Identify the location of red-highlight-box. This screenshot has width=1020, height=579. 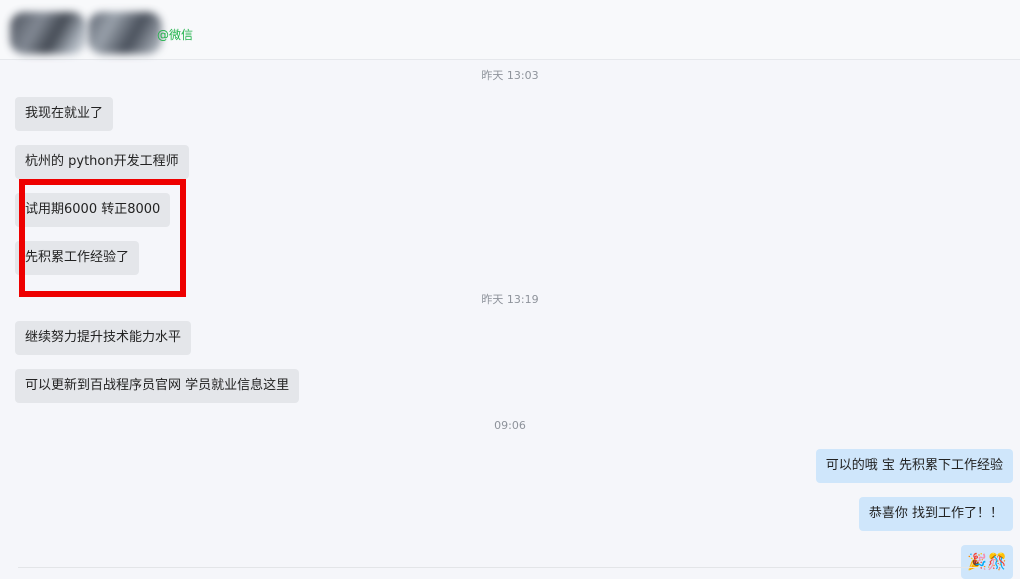
(102, 238).